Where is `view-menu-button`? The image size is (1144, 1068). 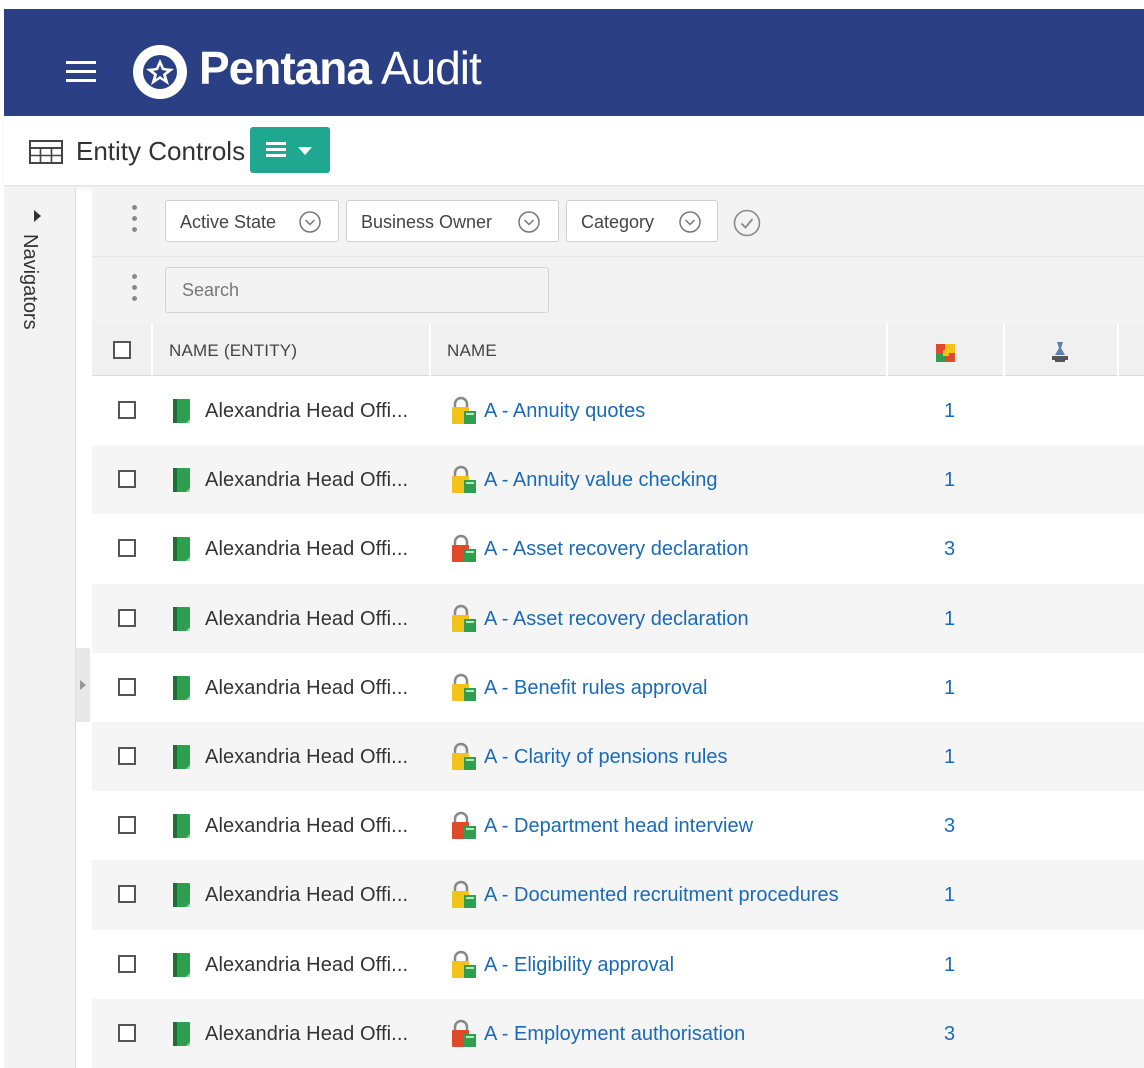
view-menu-button is located at coordinates (290, 150).